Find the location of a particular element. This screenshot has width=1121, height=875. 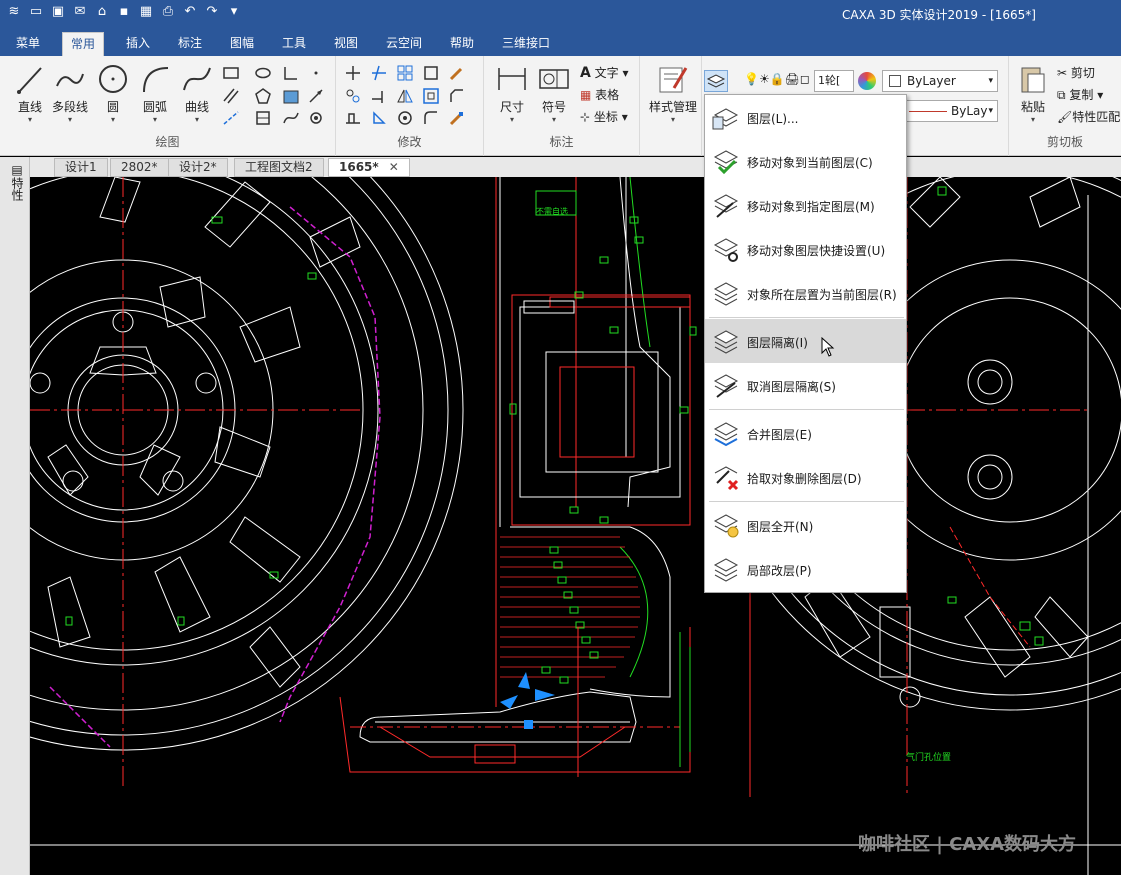

menu-item-partial-change-layer: 局部改层(P) is located at coordinates (805, 569).